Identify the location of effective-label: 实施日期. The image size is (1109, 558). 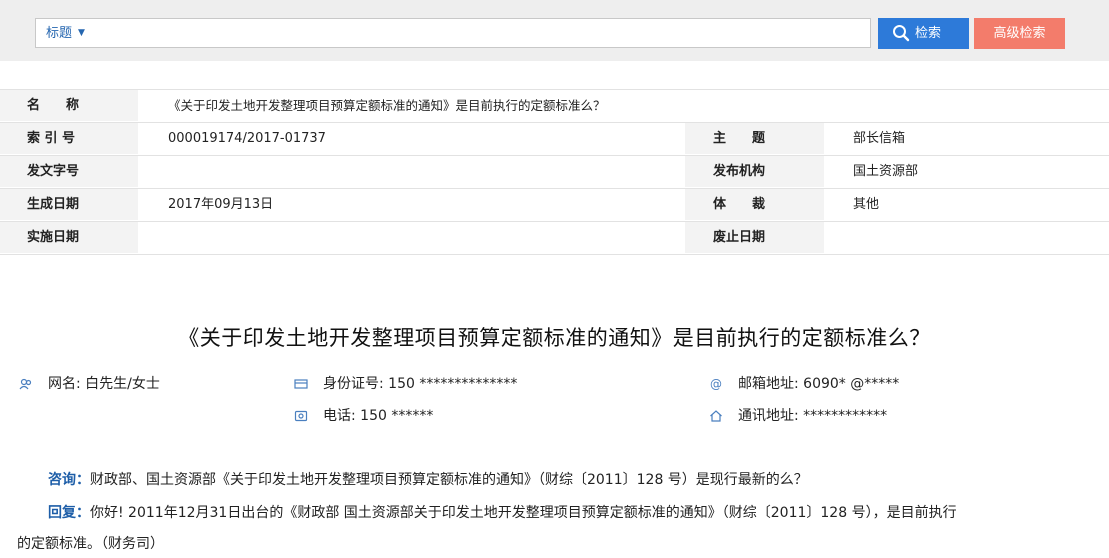
(69, 237).